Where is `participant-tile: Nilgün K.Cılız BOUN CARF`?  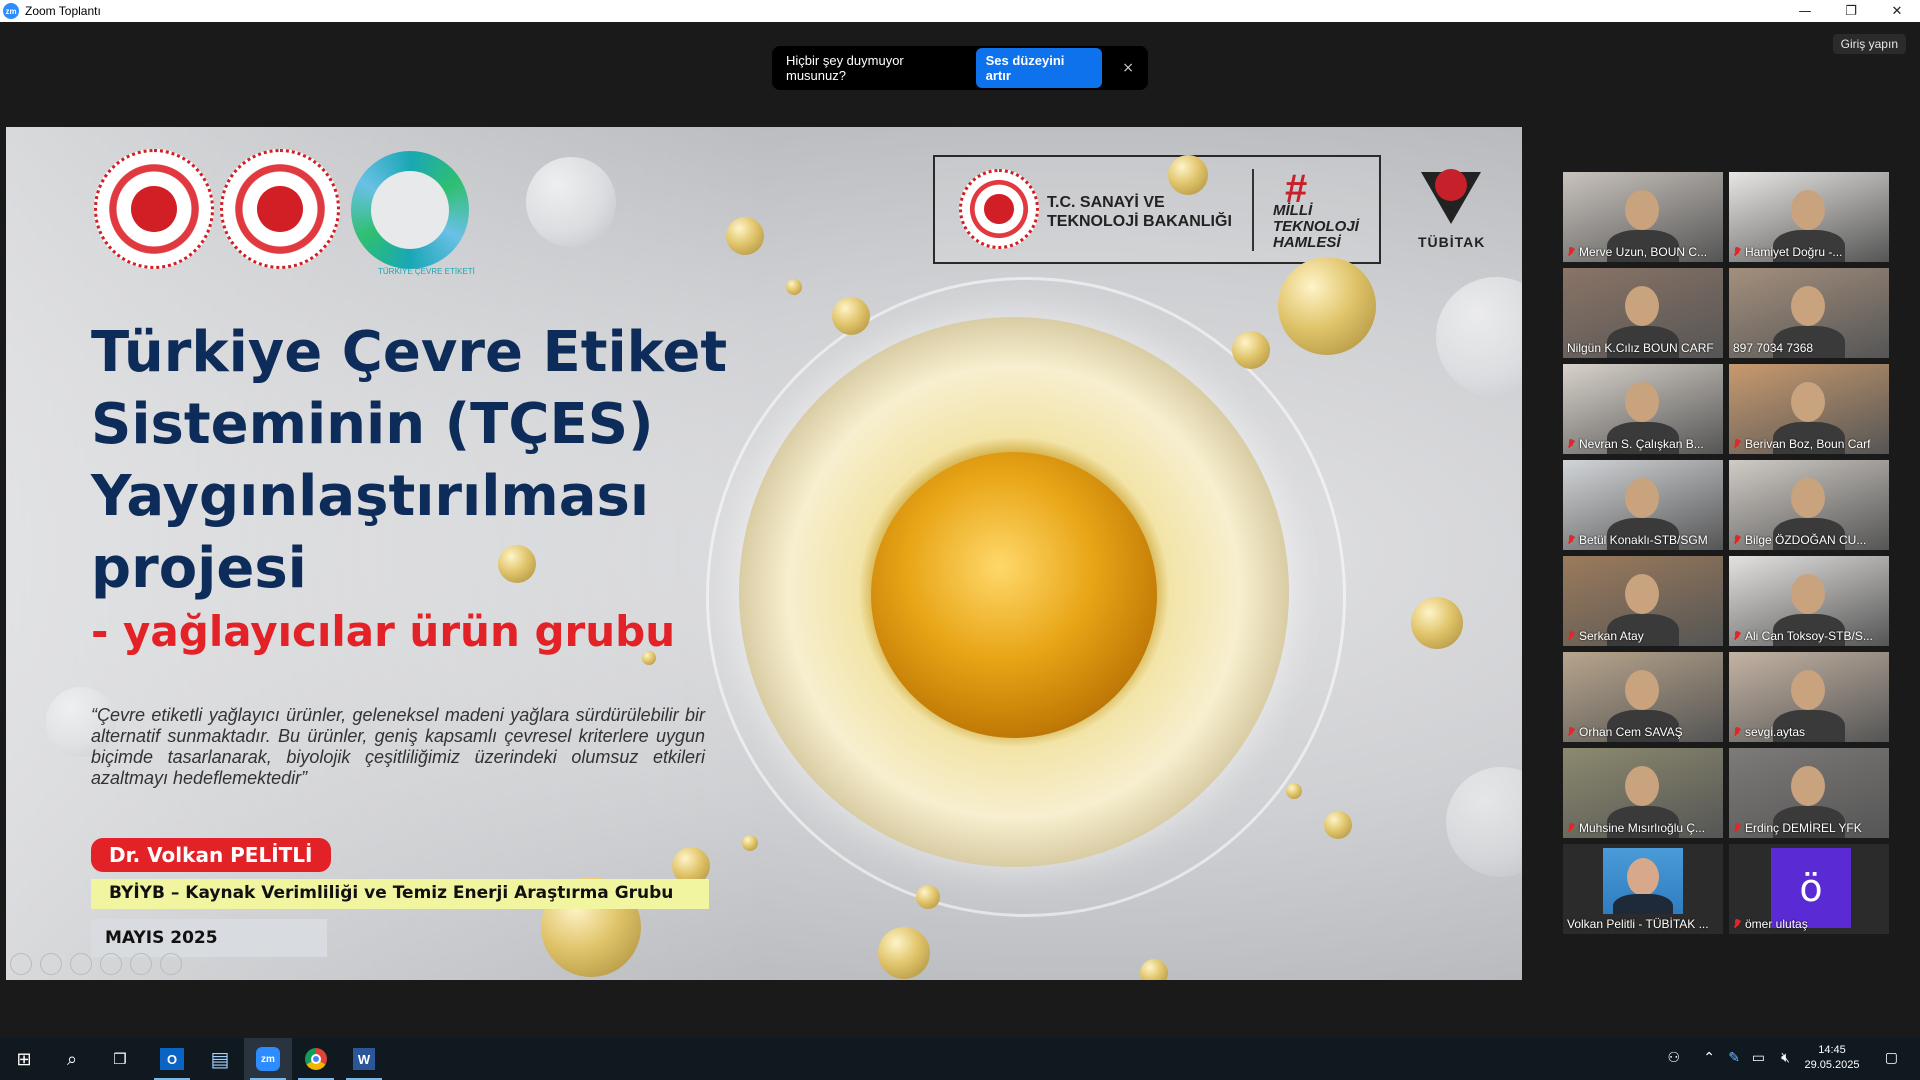 participant-tile: Nilgün K.Cılız BOUN CARF is located at coordinates (1643, 313).